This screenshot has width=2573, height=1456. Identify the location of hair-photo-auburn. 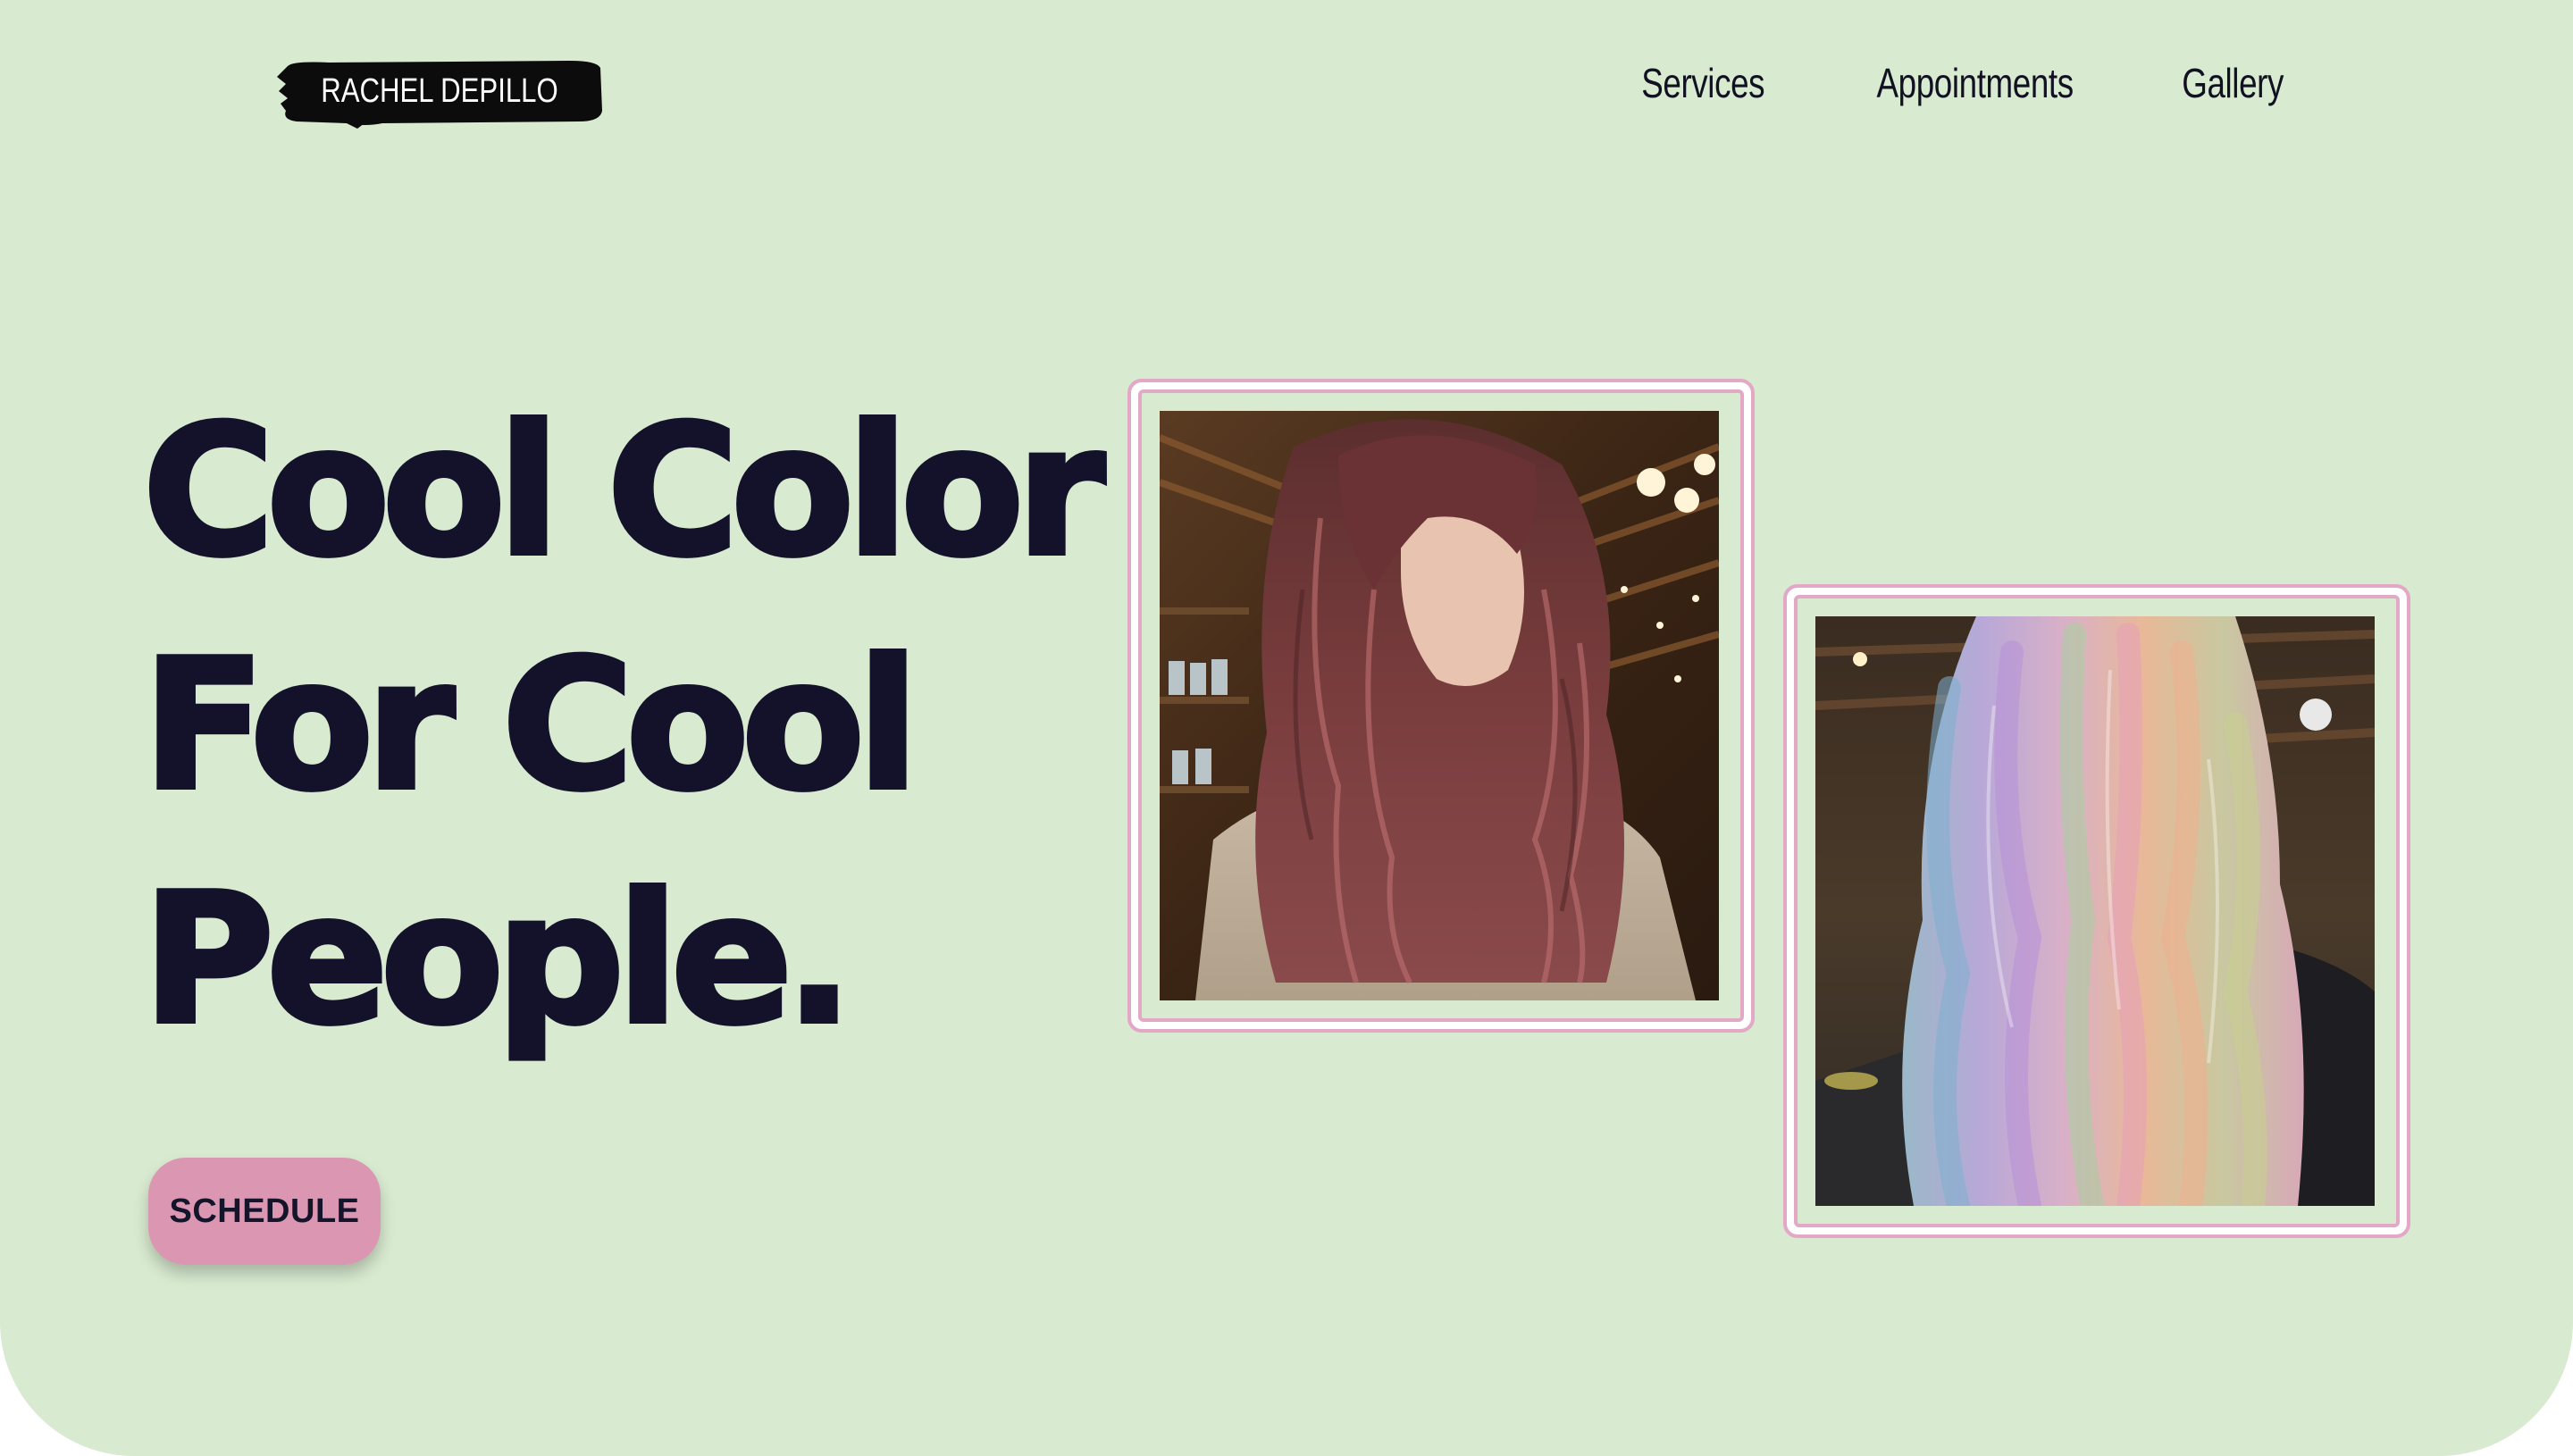
(1441, 705).